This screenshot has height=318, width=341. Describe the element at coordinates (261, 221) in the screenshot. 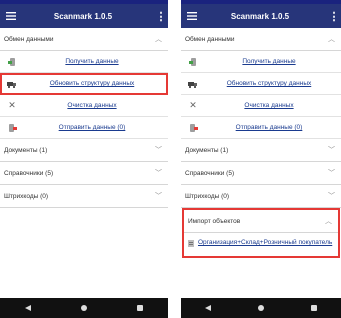

I see `section-import-objects: Импорт объектов ︿` at that location.